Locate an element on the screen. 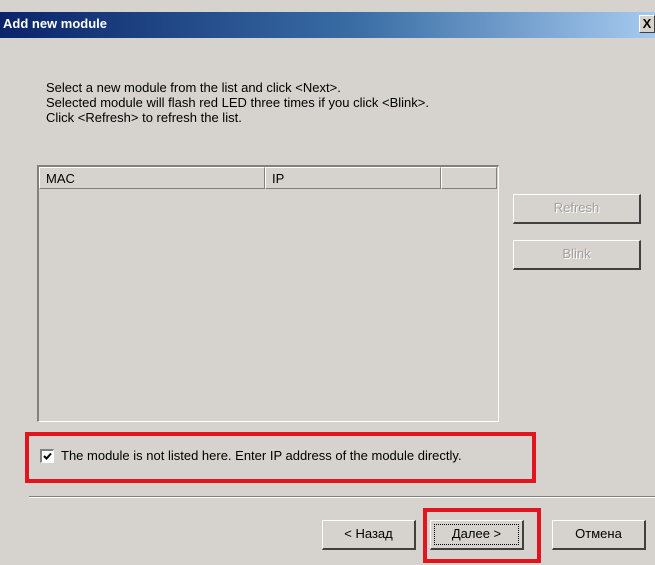  checkbox-highlight-box is located at coordinates (280, 457).